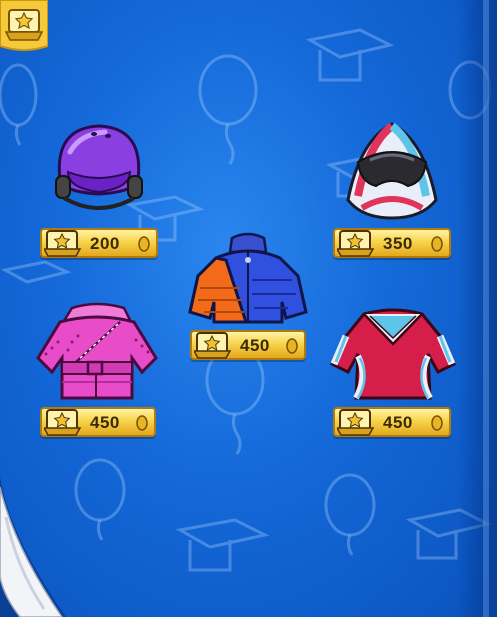 Image resolution: width=497 pixels, height=617 pixels. Describe the element at coordinates (99, 167) in the screenshot. I see `purple-helmet-icon` at that location.